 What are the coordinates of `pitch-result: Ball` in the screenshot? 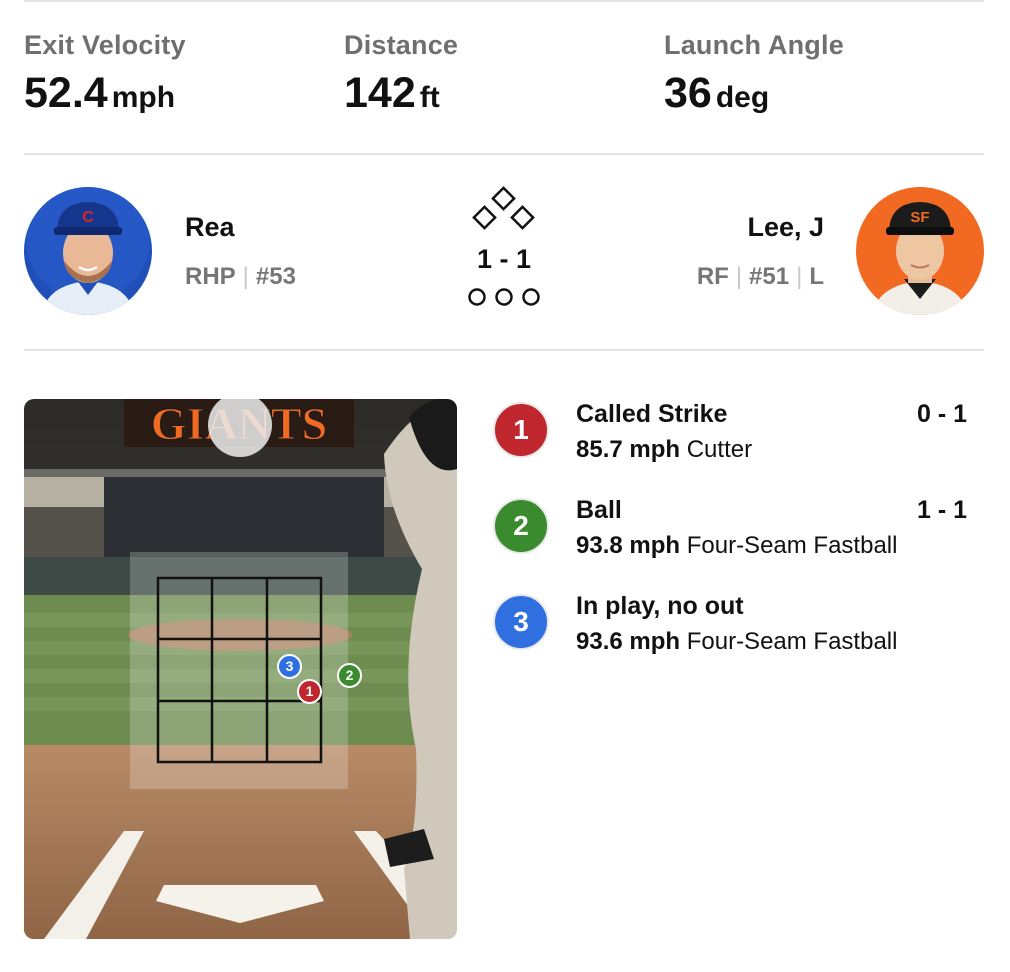 It's located at (599, 510).